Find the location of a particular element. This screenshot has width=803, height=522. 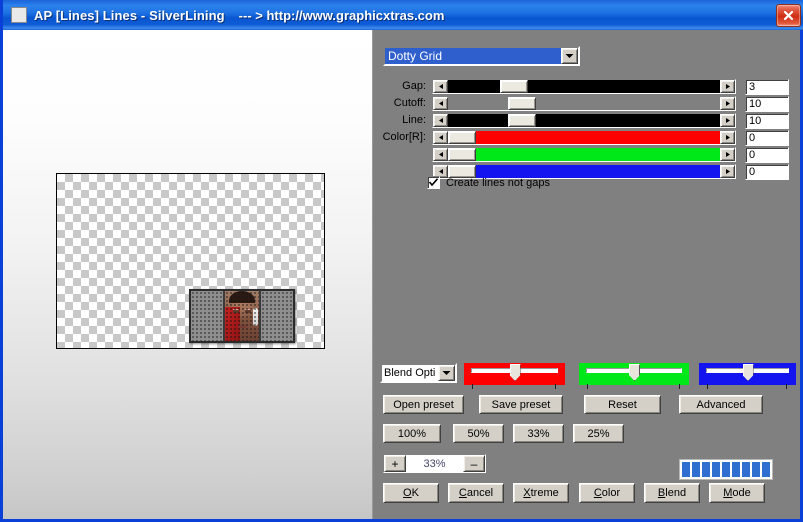

create-lines-checkbox-row: Create lines not gaps is located at coordinates (488, 182).